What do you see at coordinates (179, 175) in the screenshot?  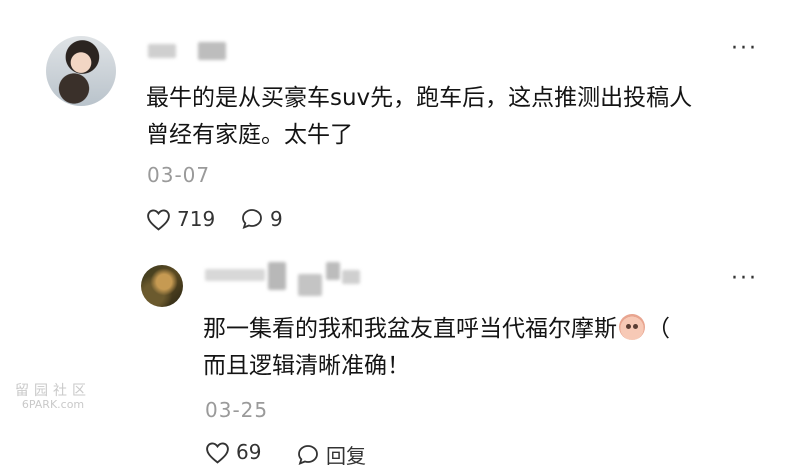 I see `comment-date: 03-07` at bounding box center [179, 175].